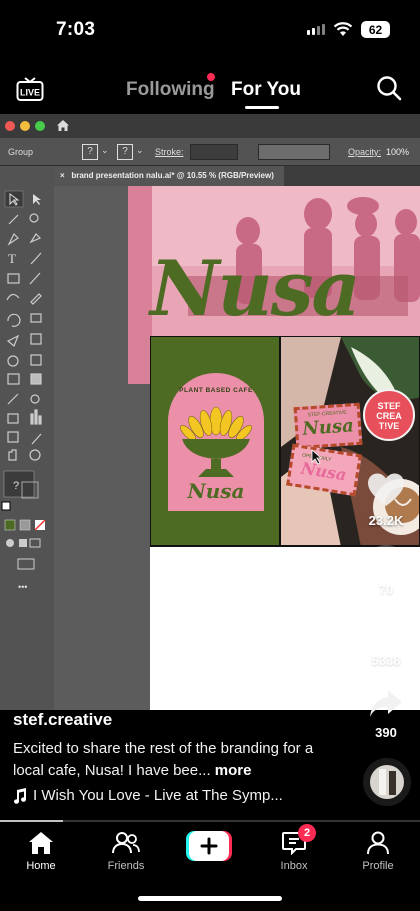  I want to click on svg-text: T, so click(12, 258).